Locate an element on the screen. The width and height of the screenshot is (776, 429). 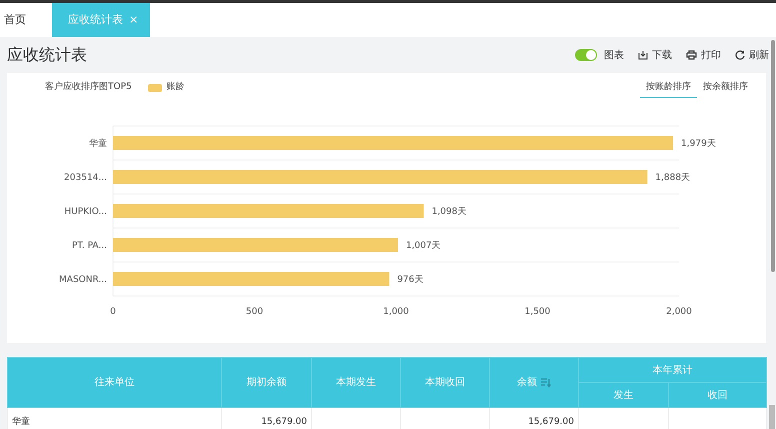
column-header: 期初余额 is located at coordinates (267, 383).